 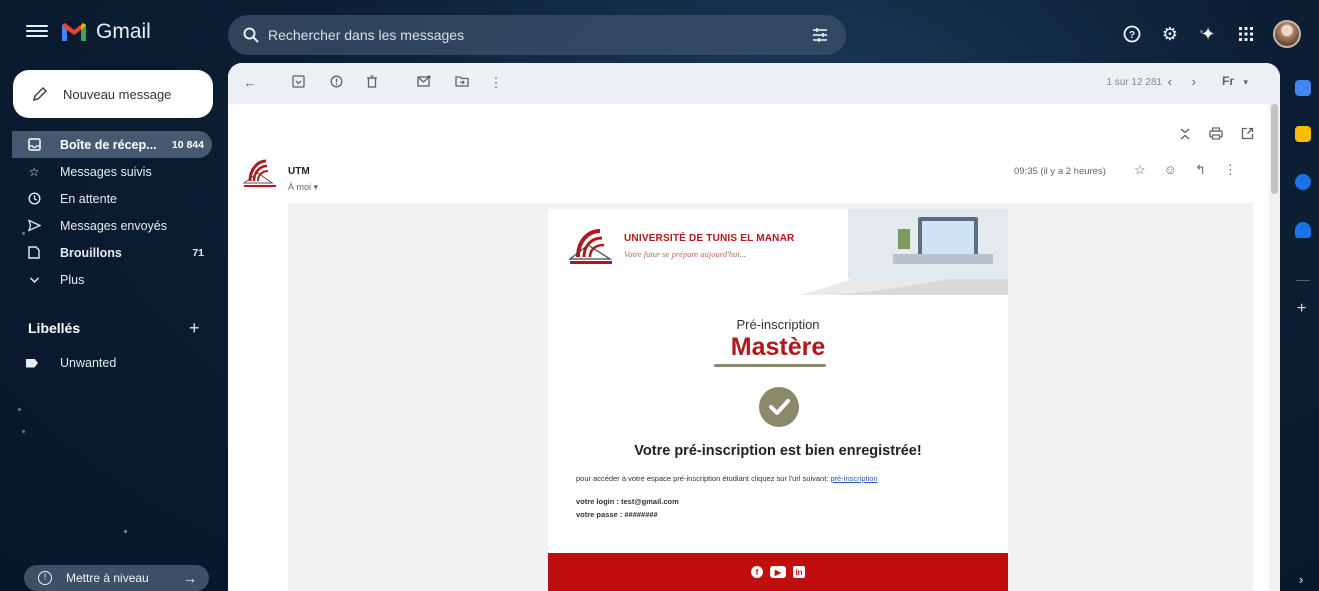 I want to click on add-label-icon: +, so click(x=194, y=328).